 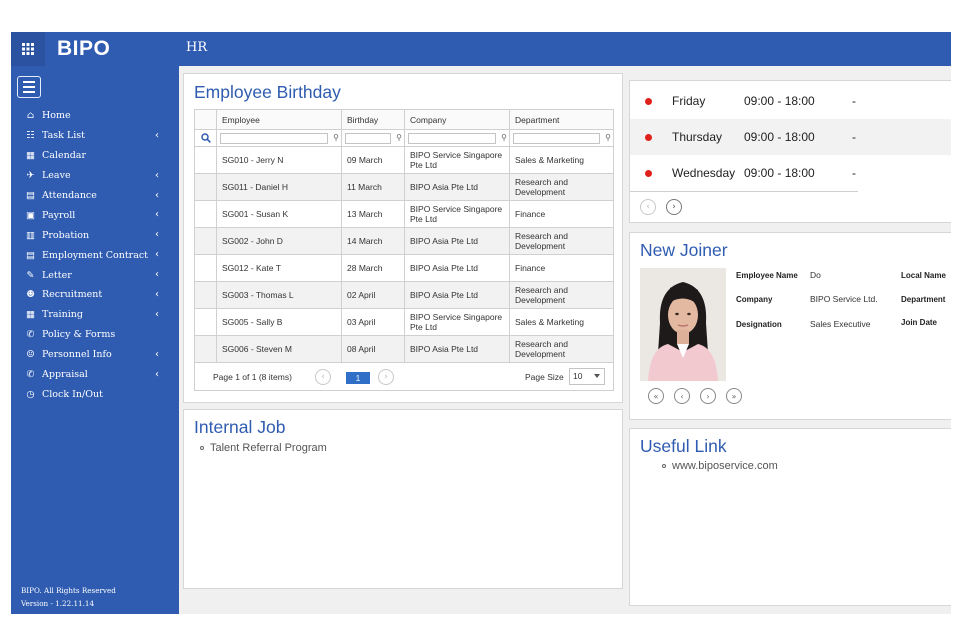 I want to click on sidebar-item-task-list: ☷ Task List ‹, so click(x=95, y=136).